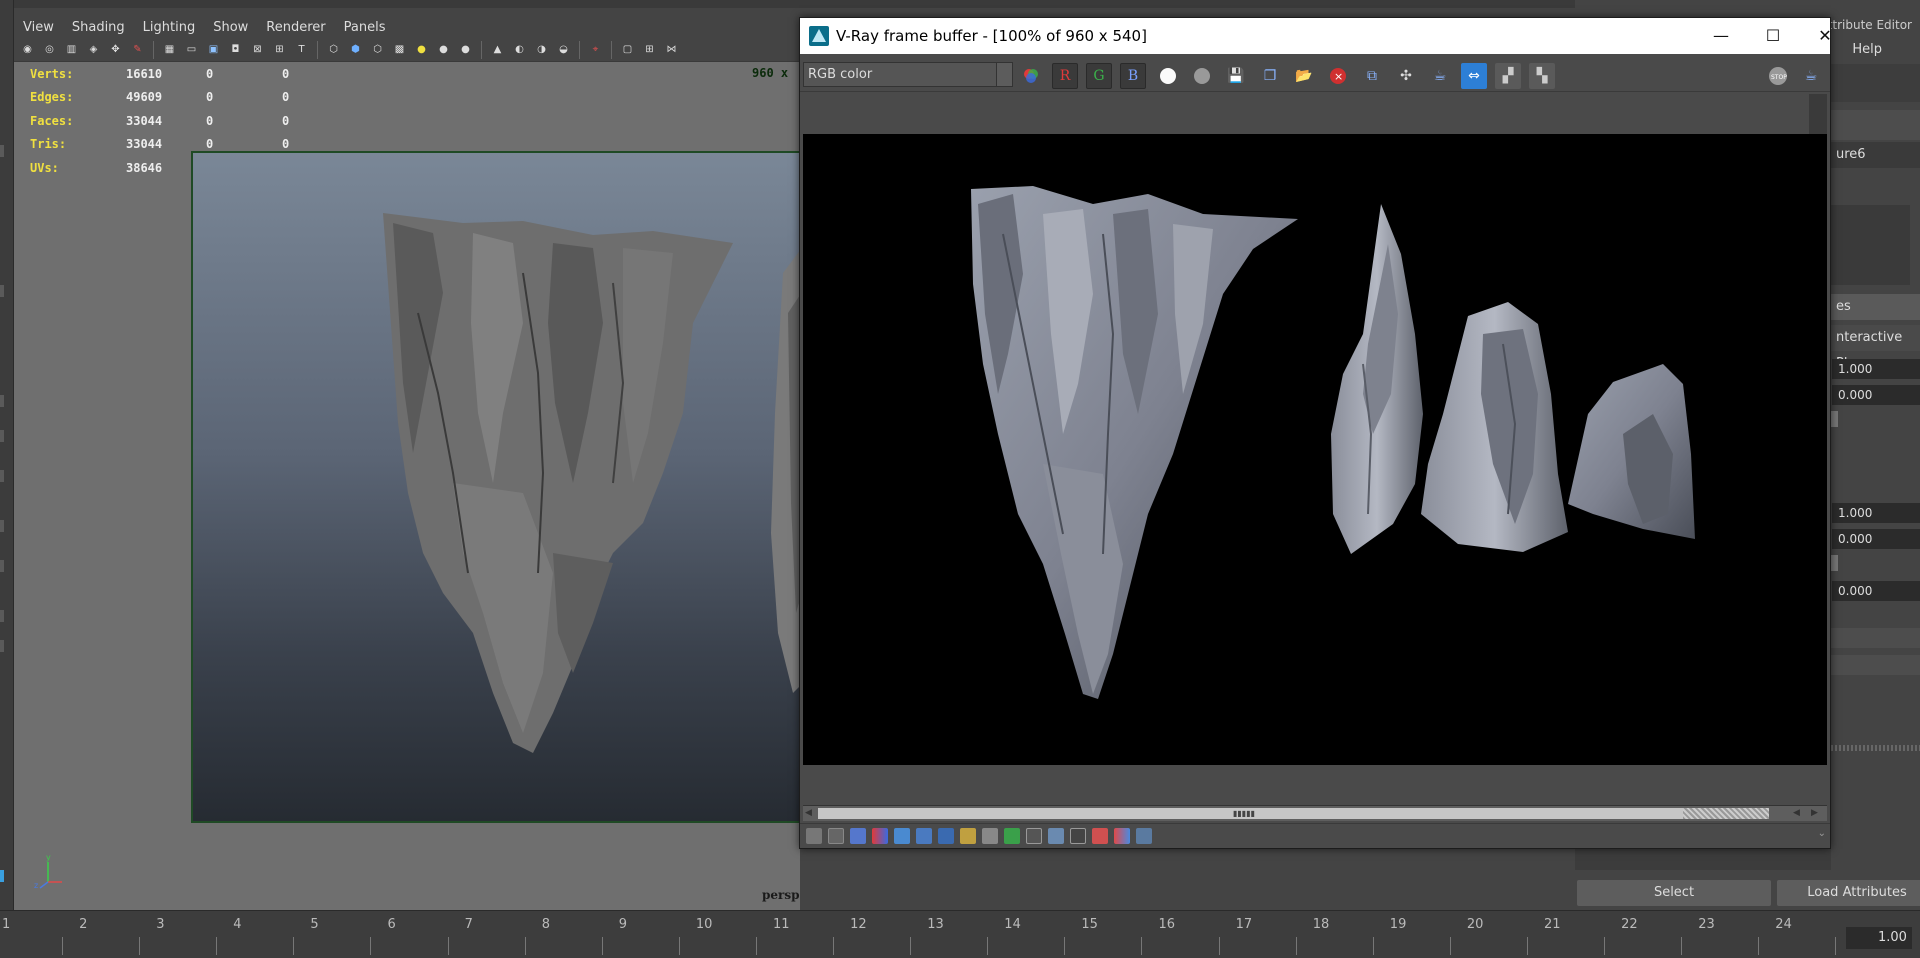 Image resolution: width=1920 pixels, height=958 pixels. Describe the element at coordinates (1100, 836) in the screenshot. I see `vertical-compare-icon` at that location.